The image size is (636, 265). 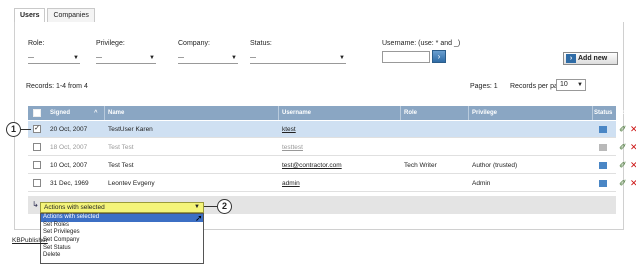 What do you see at coordinates (593, 58) in the screenshot?
I see `add-new-label: Add new` at bounding box center [593, 58].